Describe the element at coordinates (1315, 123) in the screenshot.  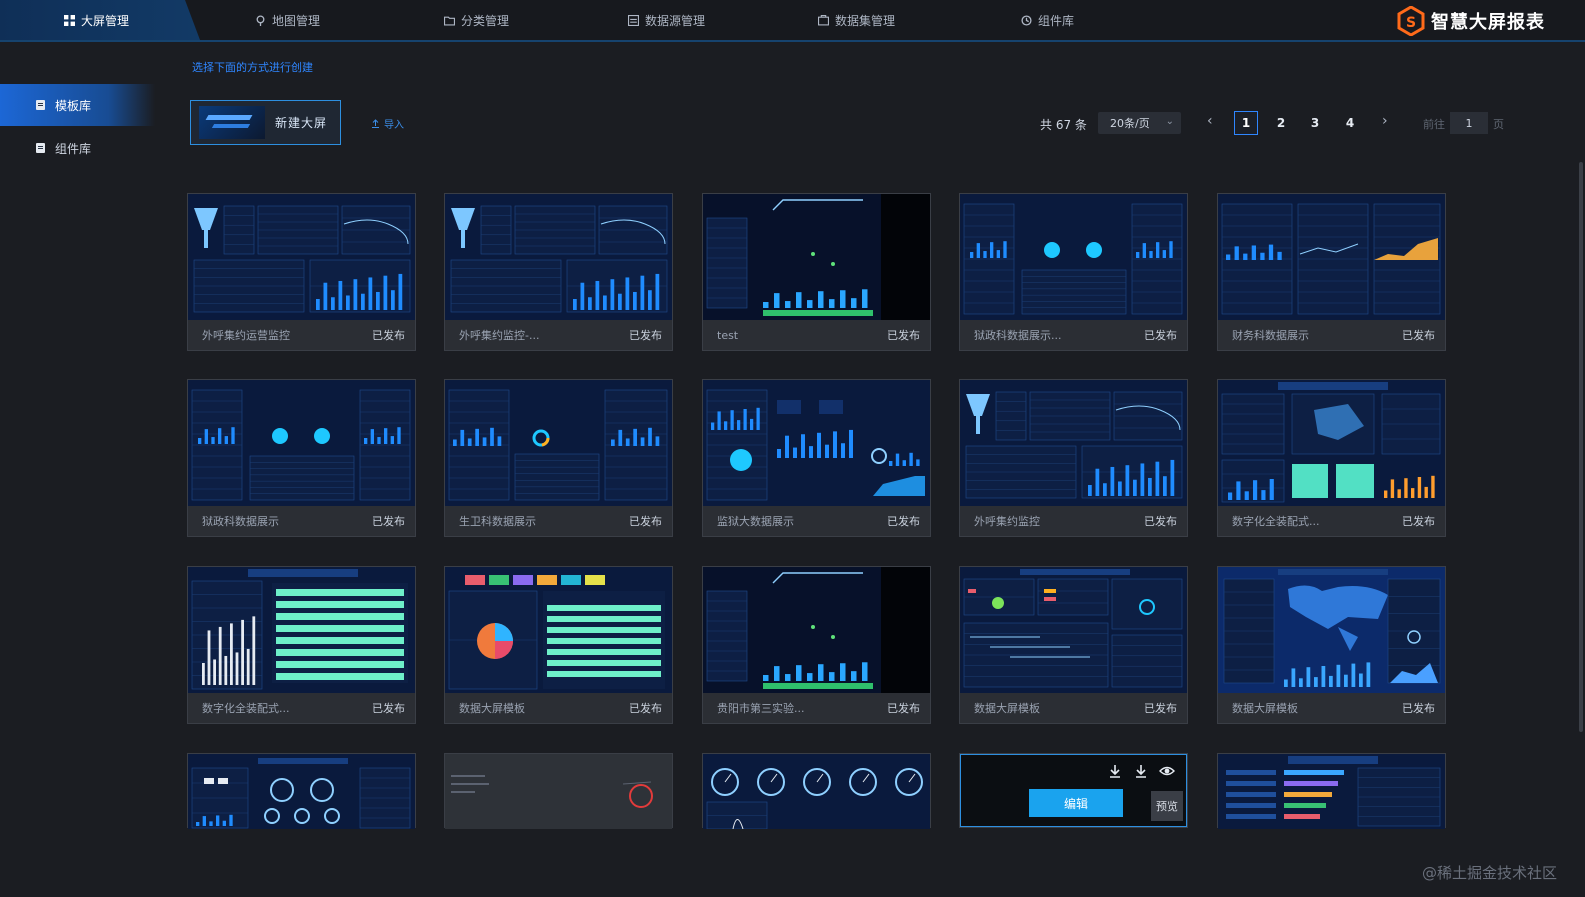
I see `page-number-3: 3` at that location.